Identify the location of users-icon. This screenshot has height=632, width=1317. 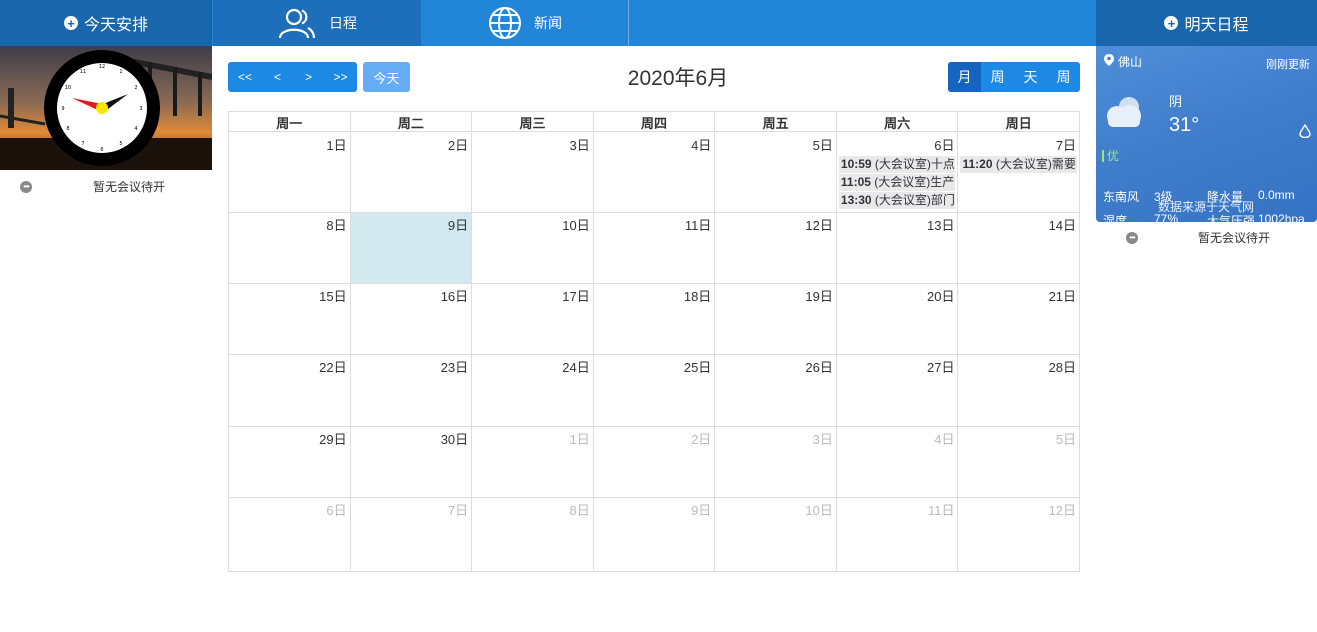
(297, 23).